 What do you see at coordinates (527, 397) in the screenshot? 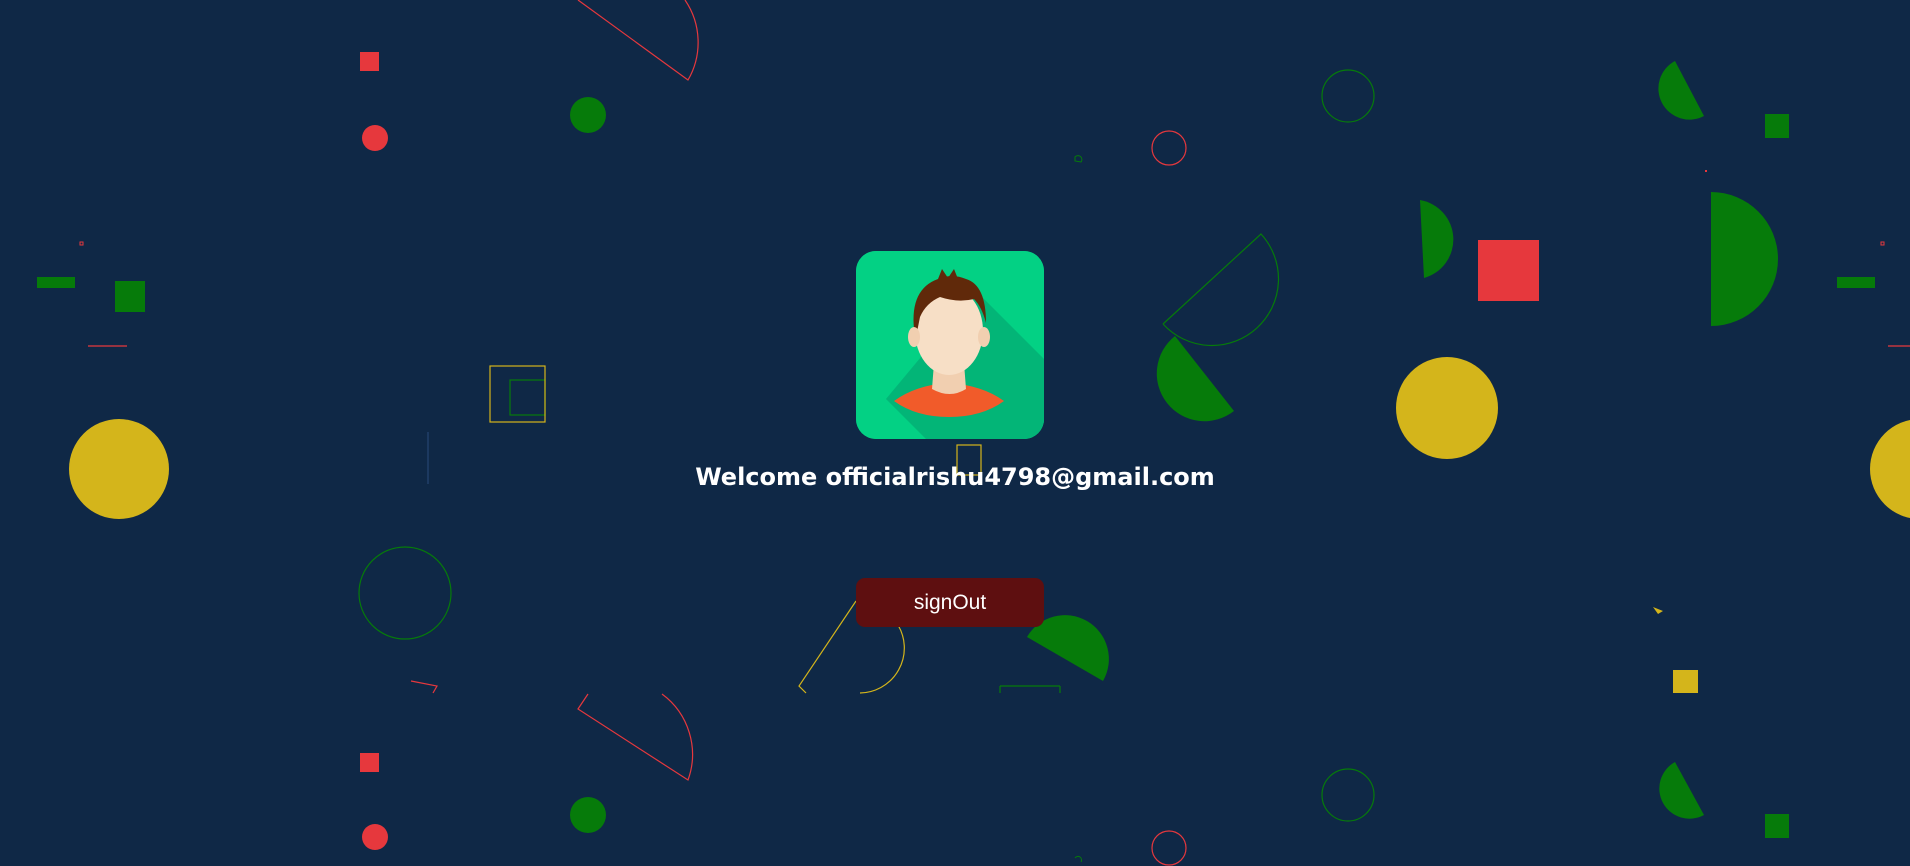
I see `green-outline-square-shape` at bounding box center [527, 397].